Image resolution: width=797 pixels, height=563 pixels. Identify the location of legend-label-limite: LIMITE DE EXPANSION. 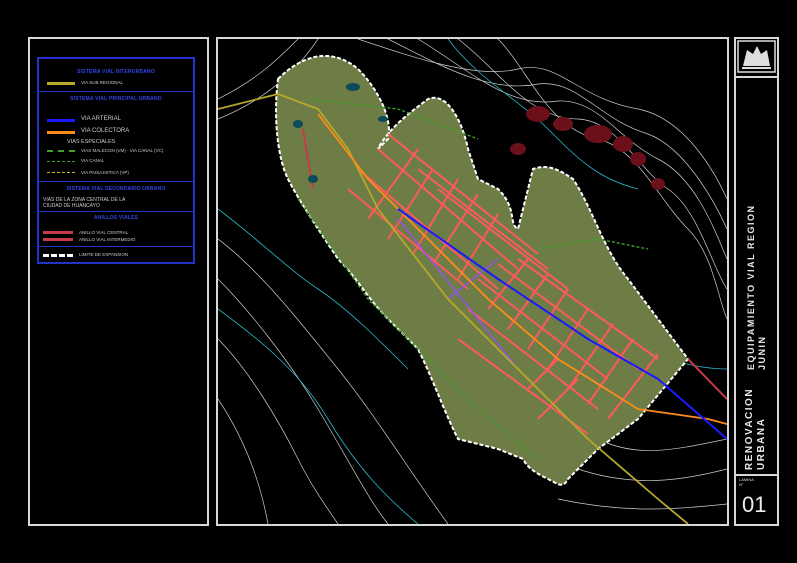
(104, 254).